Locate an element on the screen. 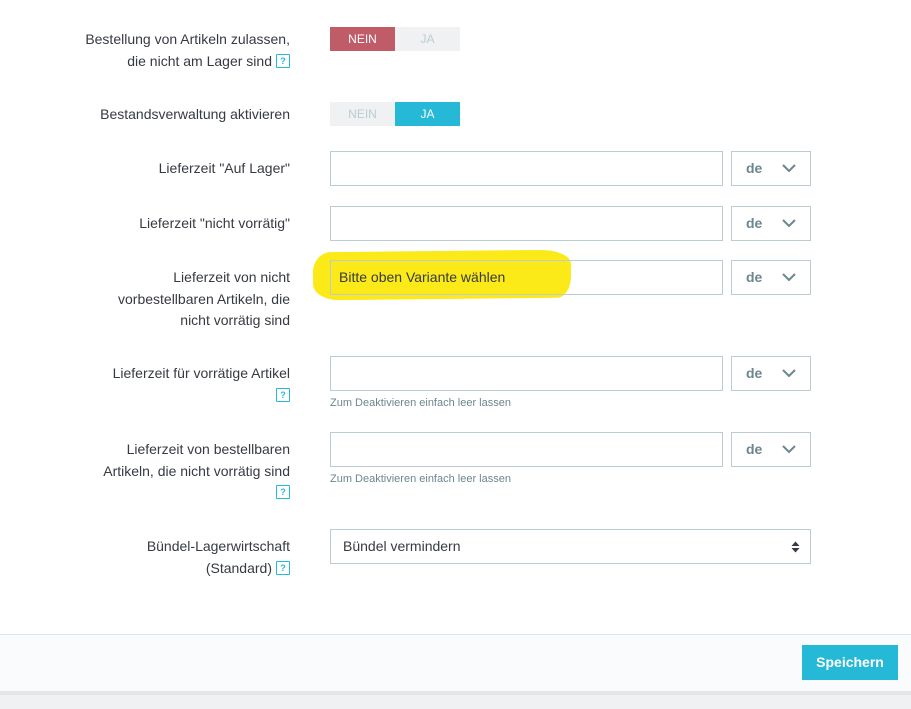 This screenshot has height=709, width=911. pack-stock-label-line2: (Standard) is located at coordinates (238, 567).